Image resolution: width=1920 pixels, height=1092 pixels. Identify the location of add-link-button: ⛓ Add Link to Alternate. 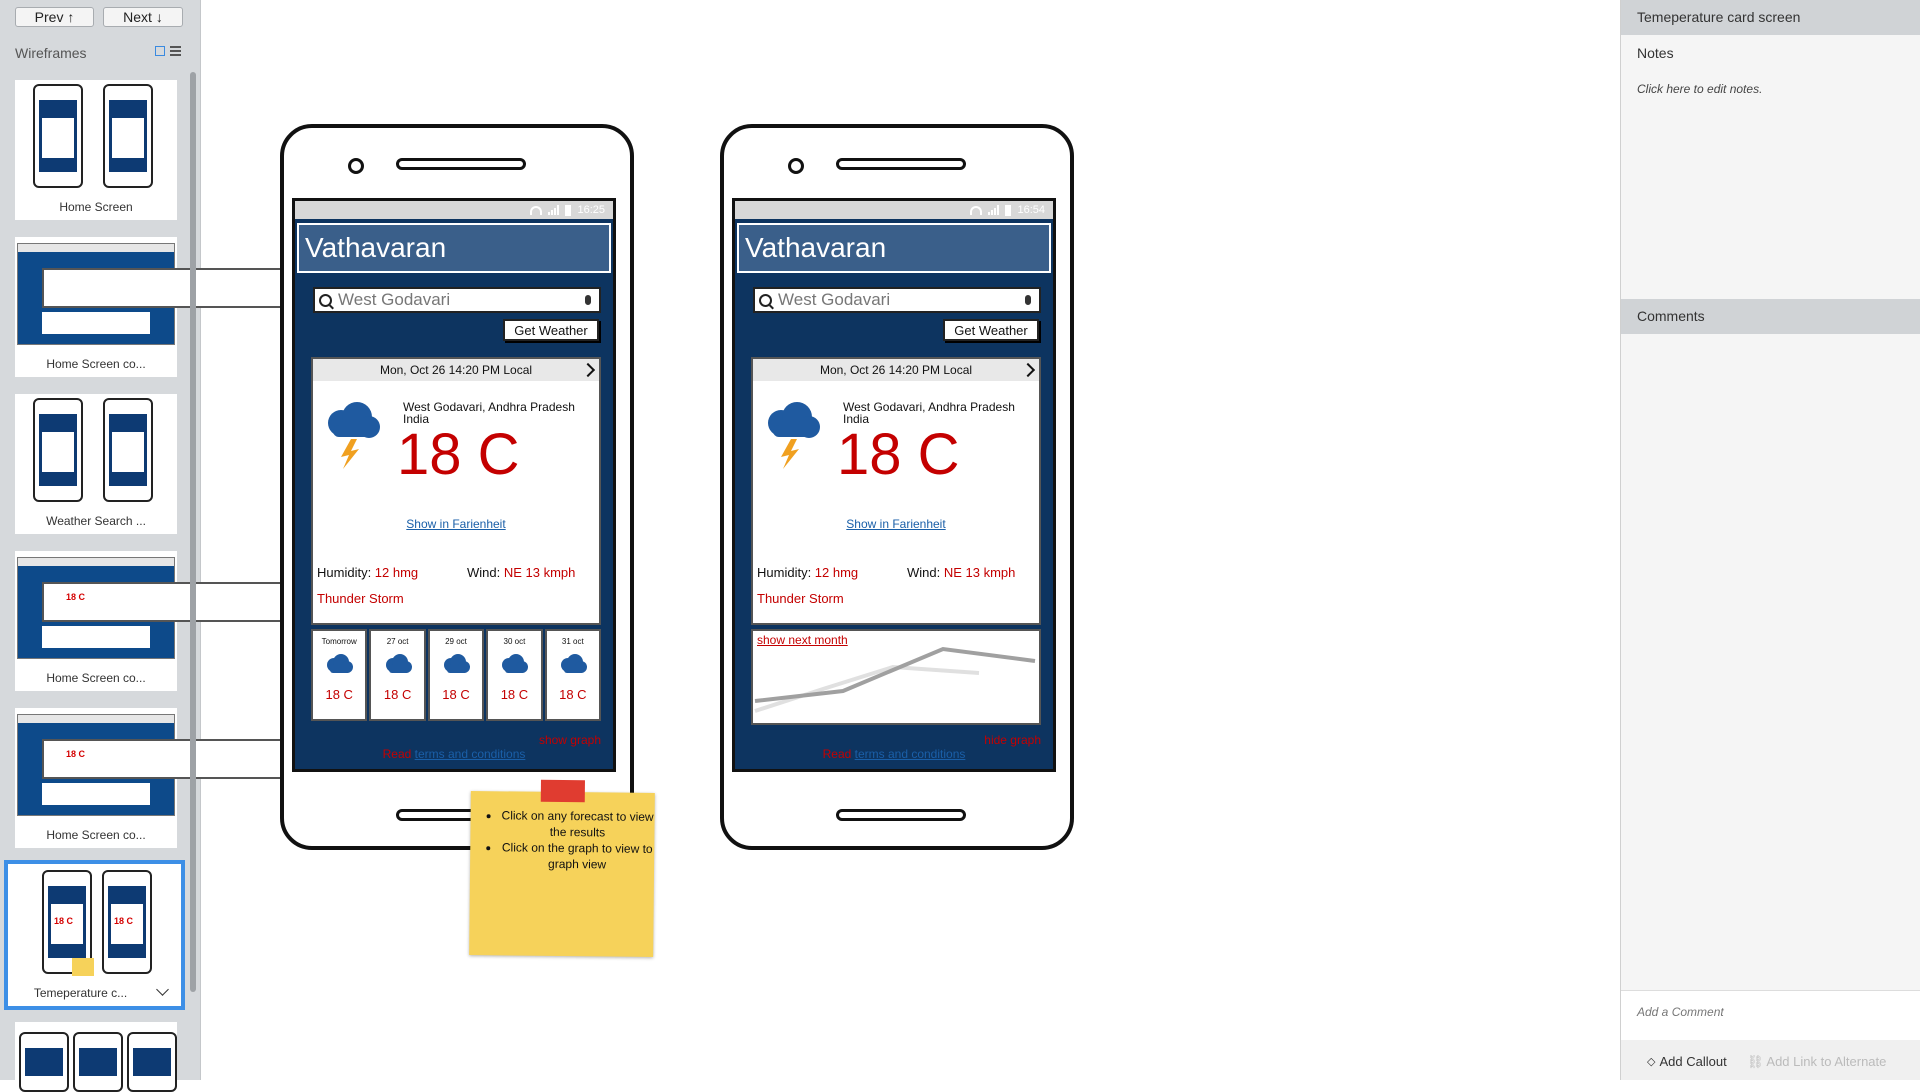
(1816, 1062).